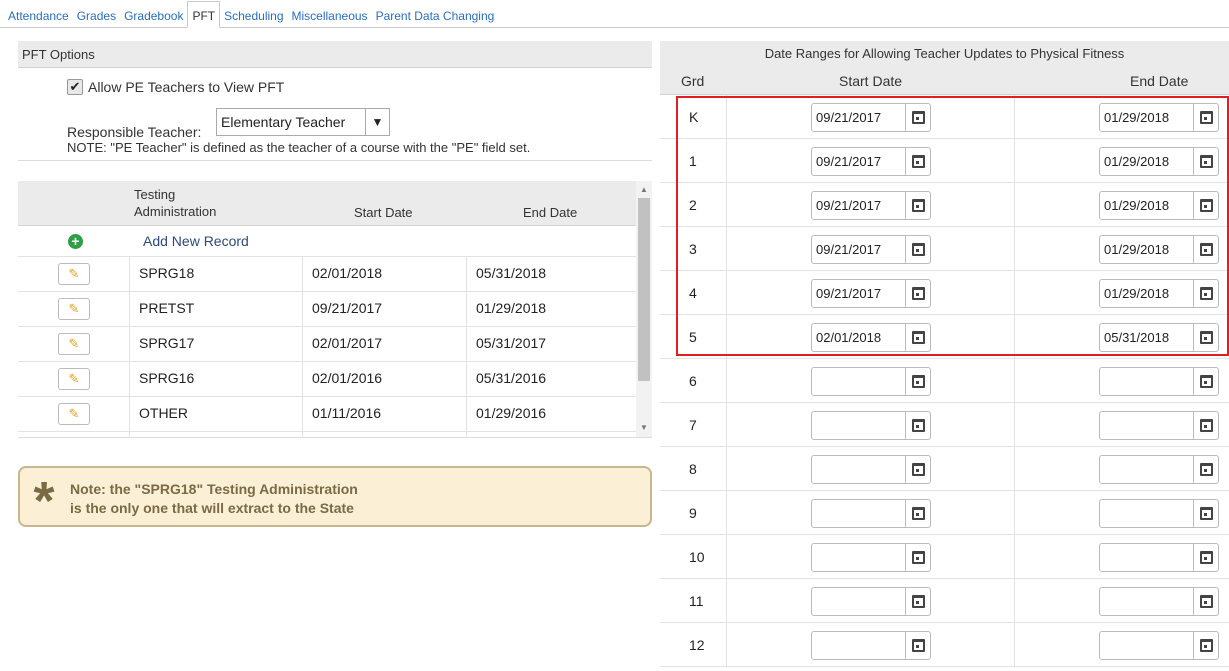 The width and height of the screenshot is (1229, 671). I want to click on tab-grades: Grades, so click(96, 14).